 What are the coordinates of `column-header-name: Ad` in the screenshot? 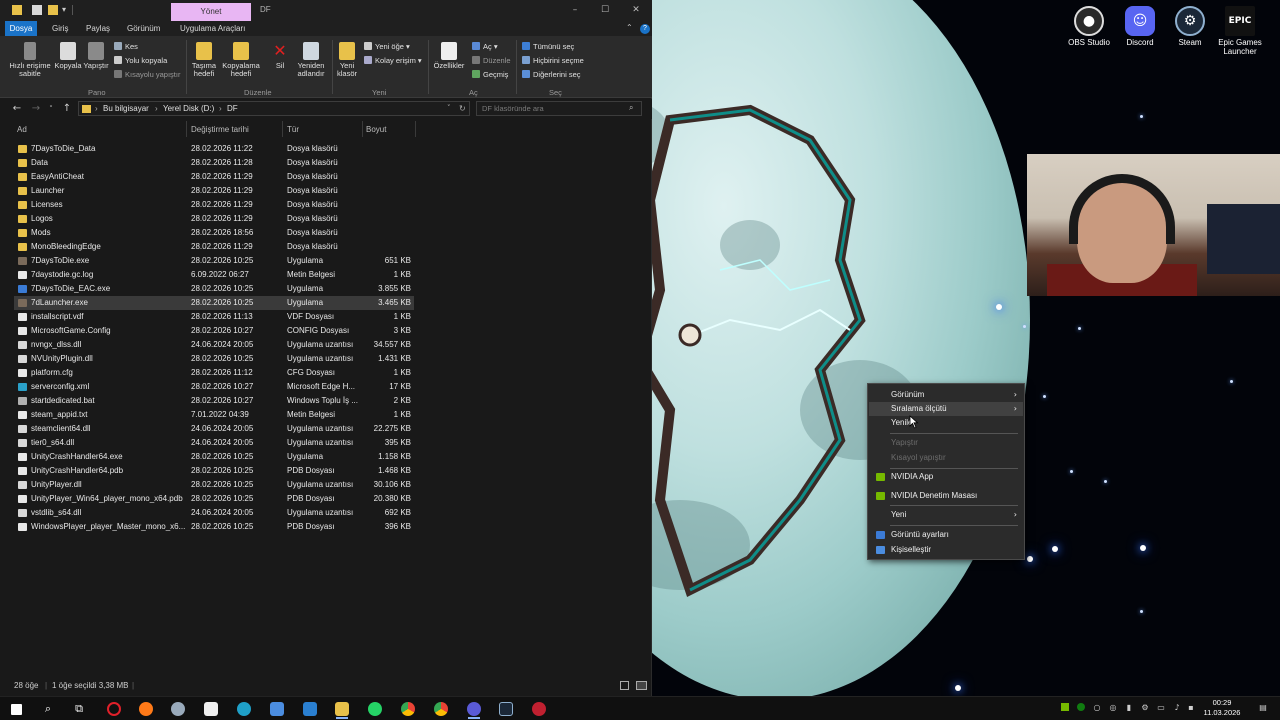 It's located at (22, 129).